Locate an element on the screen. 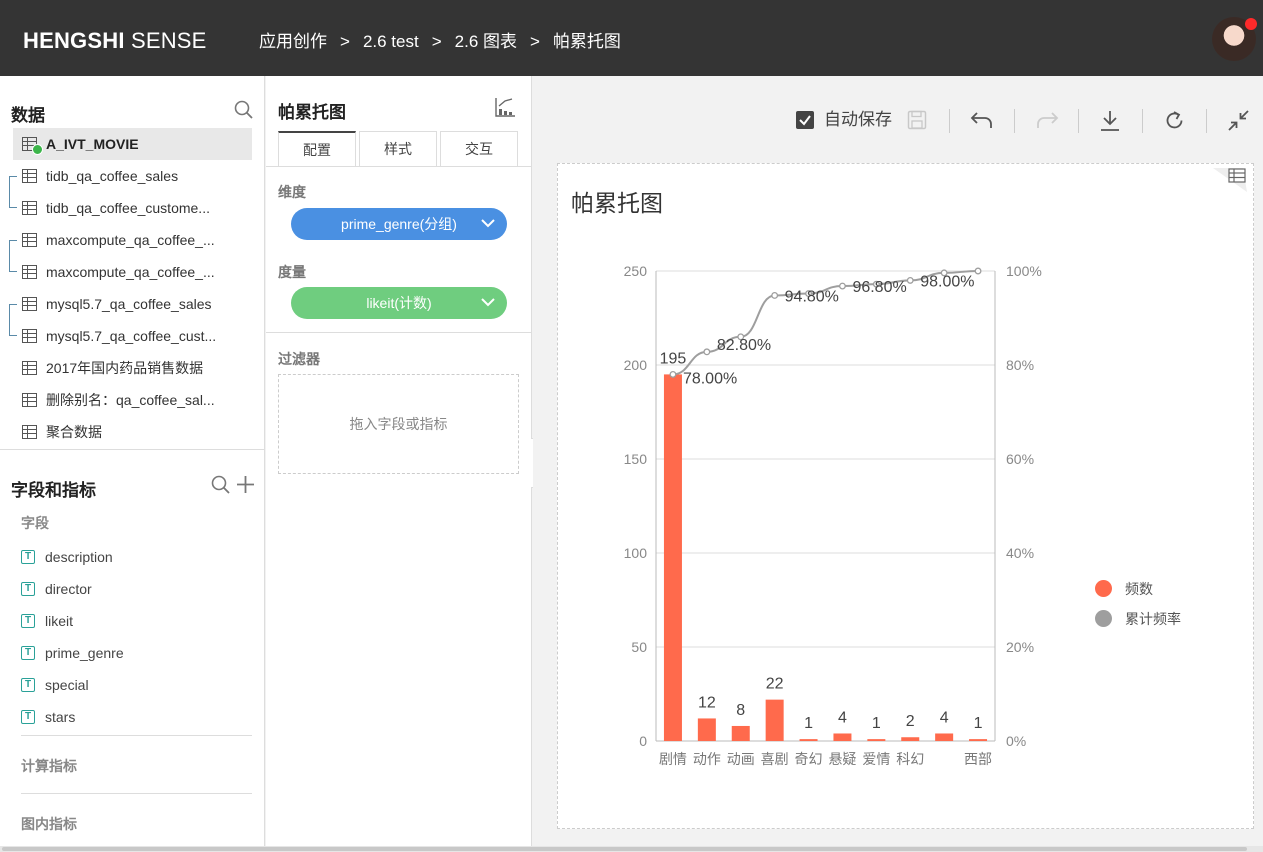  field-label: special is located at coordinates (67, 685).